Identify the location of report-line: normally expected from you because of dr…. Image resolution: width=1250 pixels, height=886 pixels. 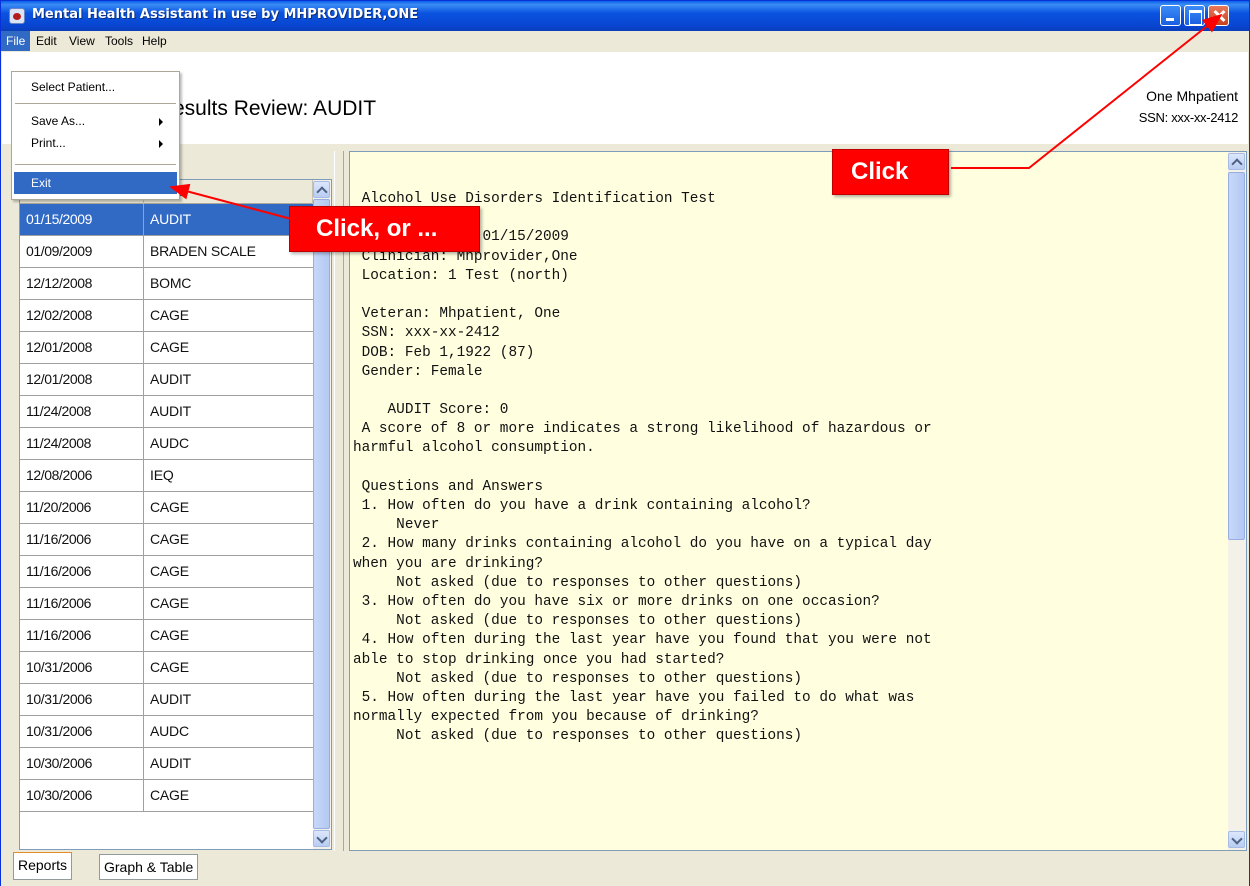
(556, 717).